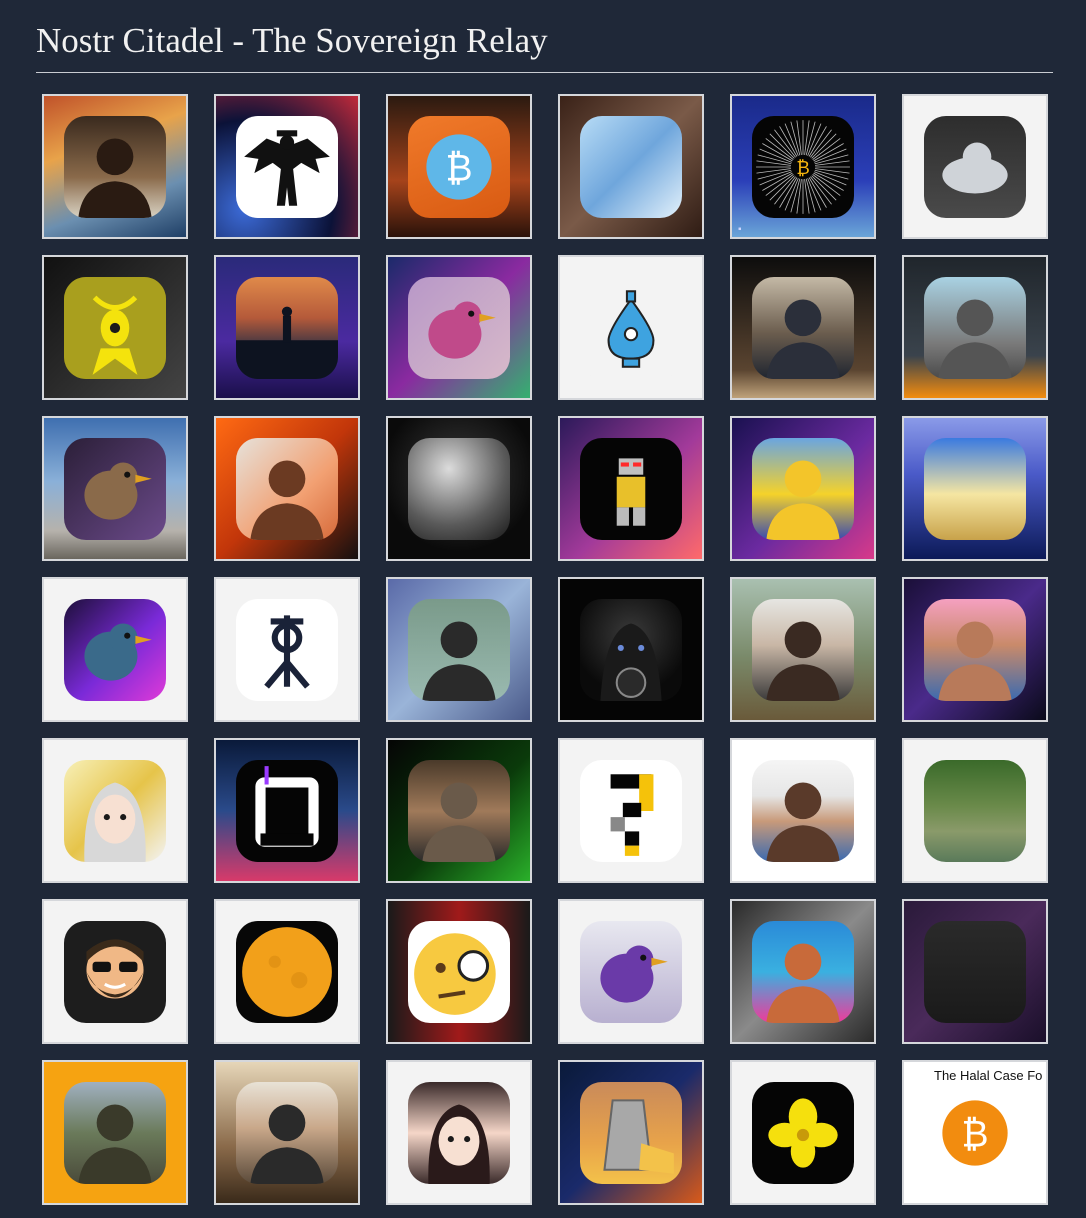 The width and height of the screenshot is (1086, 1218). I want to click on smiling-man-icon, so click(803, 811).